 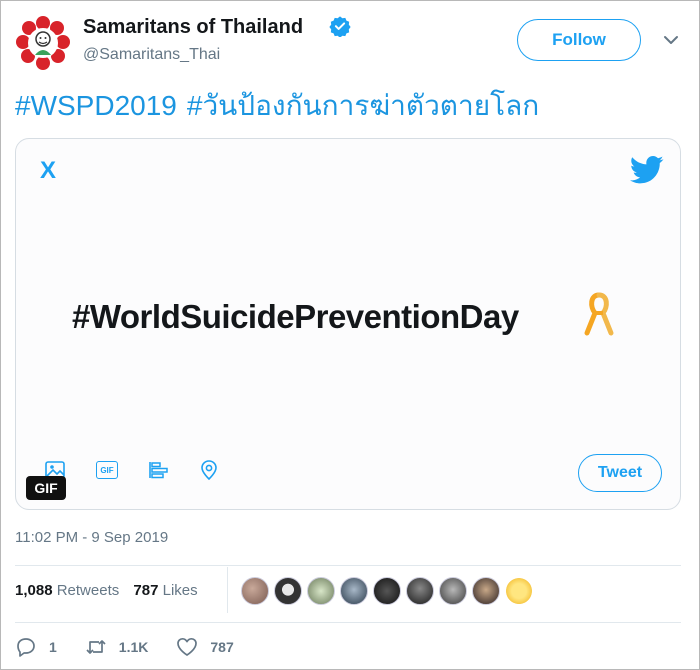 I want to click on follow-button: Follow, so click(x=579, y=40).